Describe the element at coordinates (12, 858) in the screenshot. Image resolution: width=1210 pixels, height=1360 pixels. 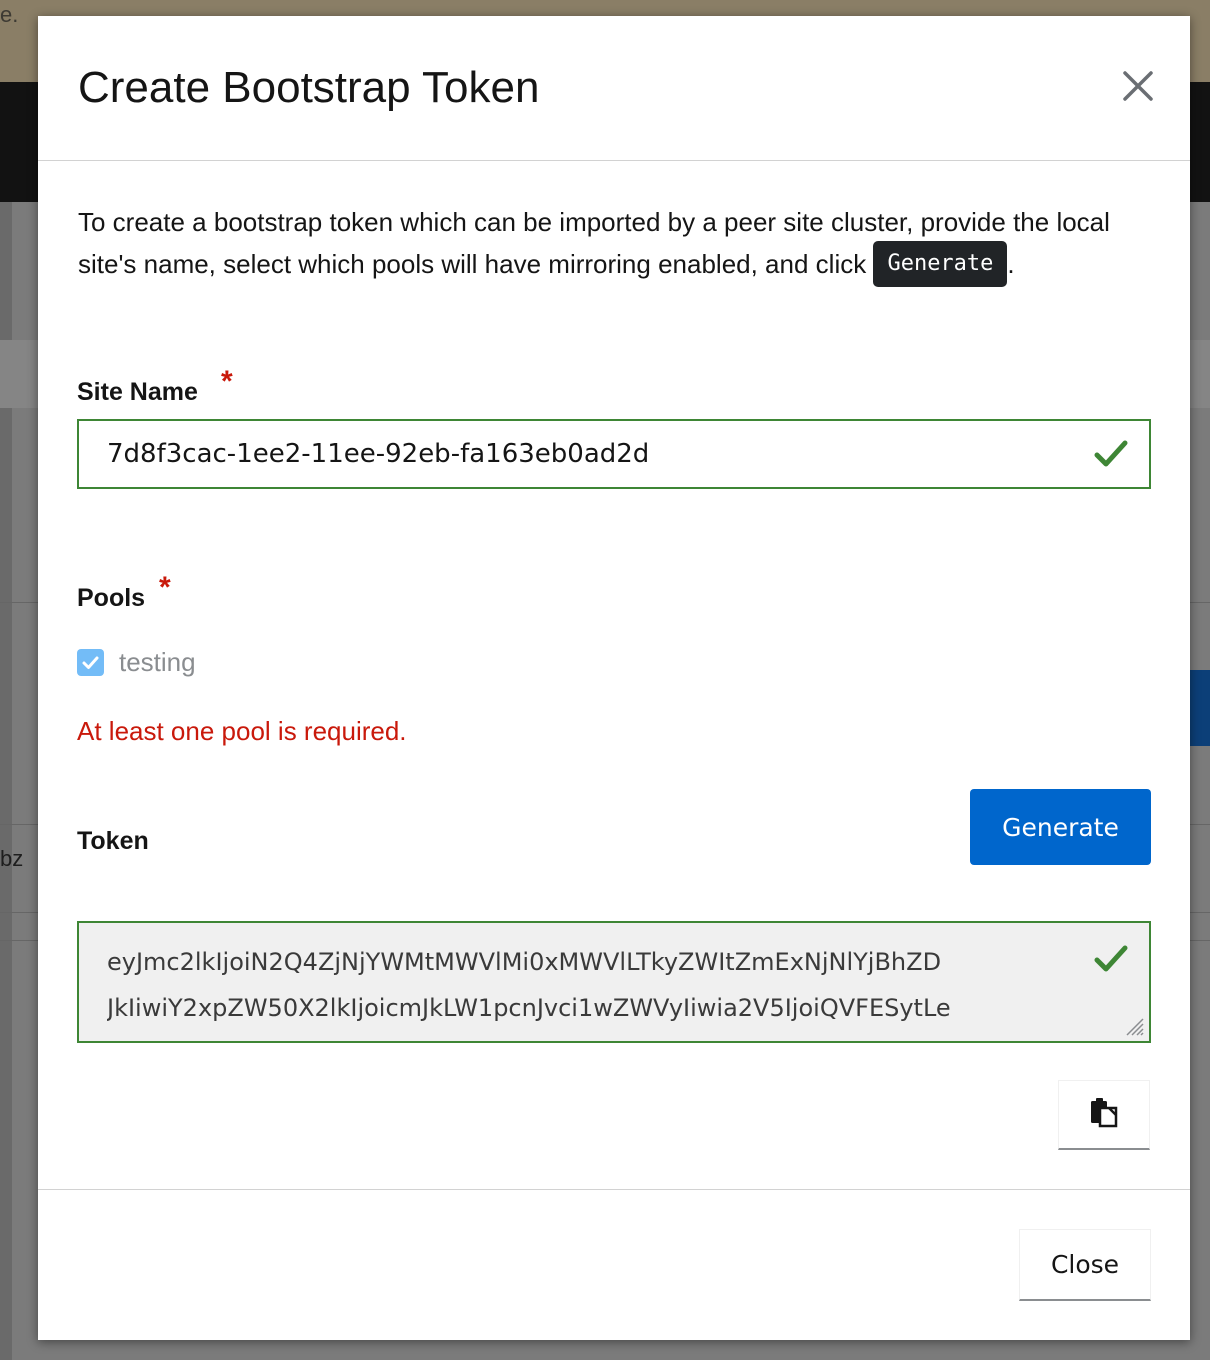
I see `background-table-text: bz` at that location.